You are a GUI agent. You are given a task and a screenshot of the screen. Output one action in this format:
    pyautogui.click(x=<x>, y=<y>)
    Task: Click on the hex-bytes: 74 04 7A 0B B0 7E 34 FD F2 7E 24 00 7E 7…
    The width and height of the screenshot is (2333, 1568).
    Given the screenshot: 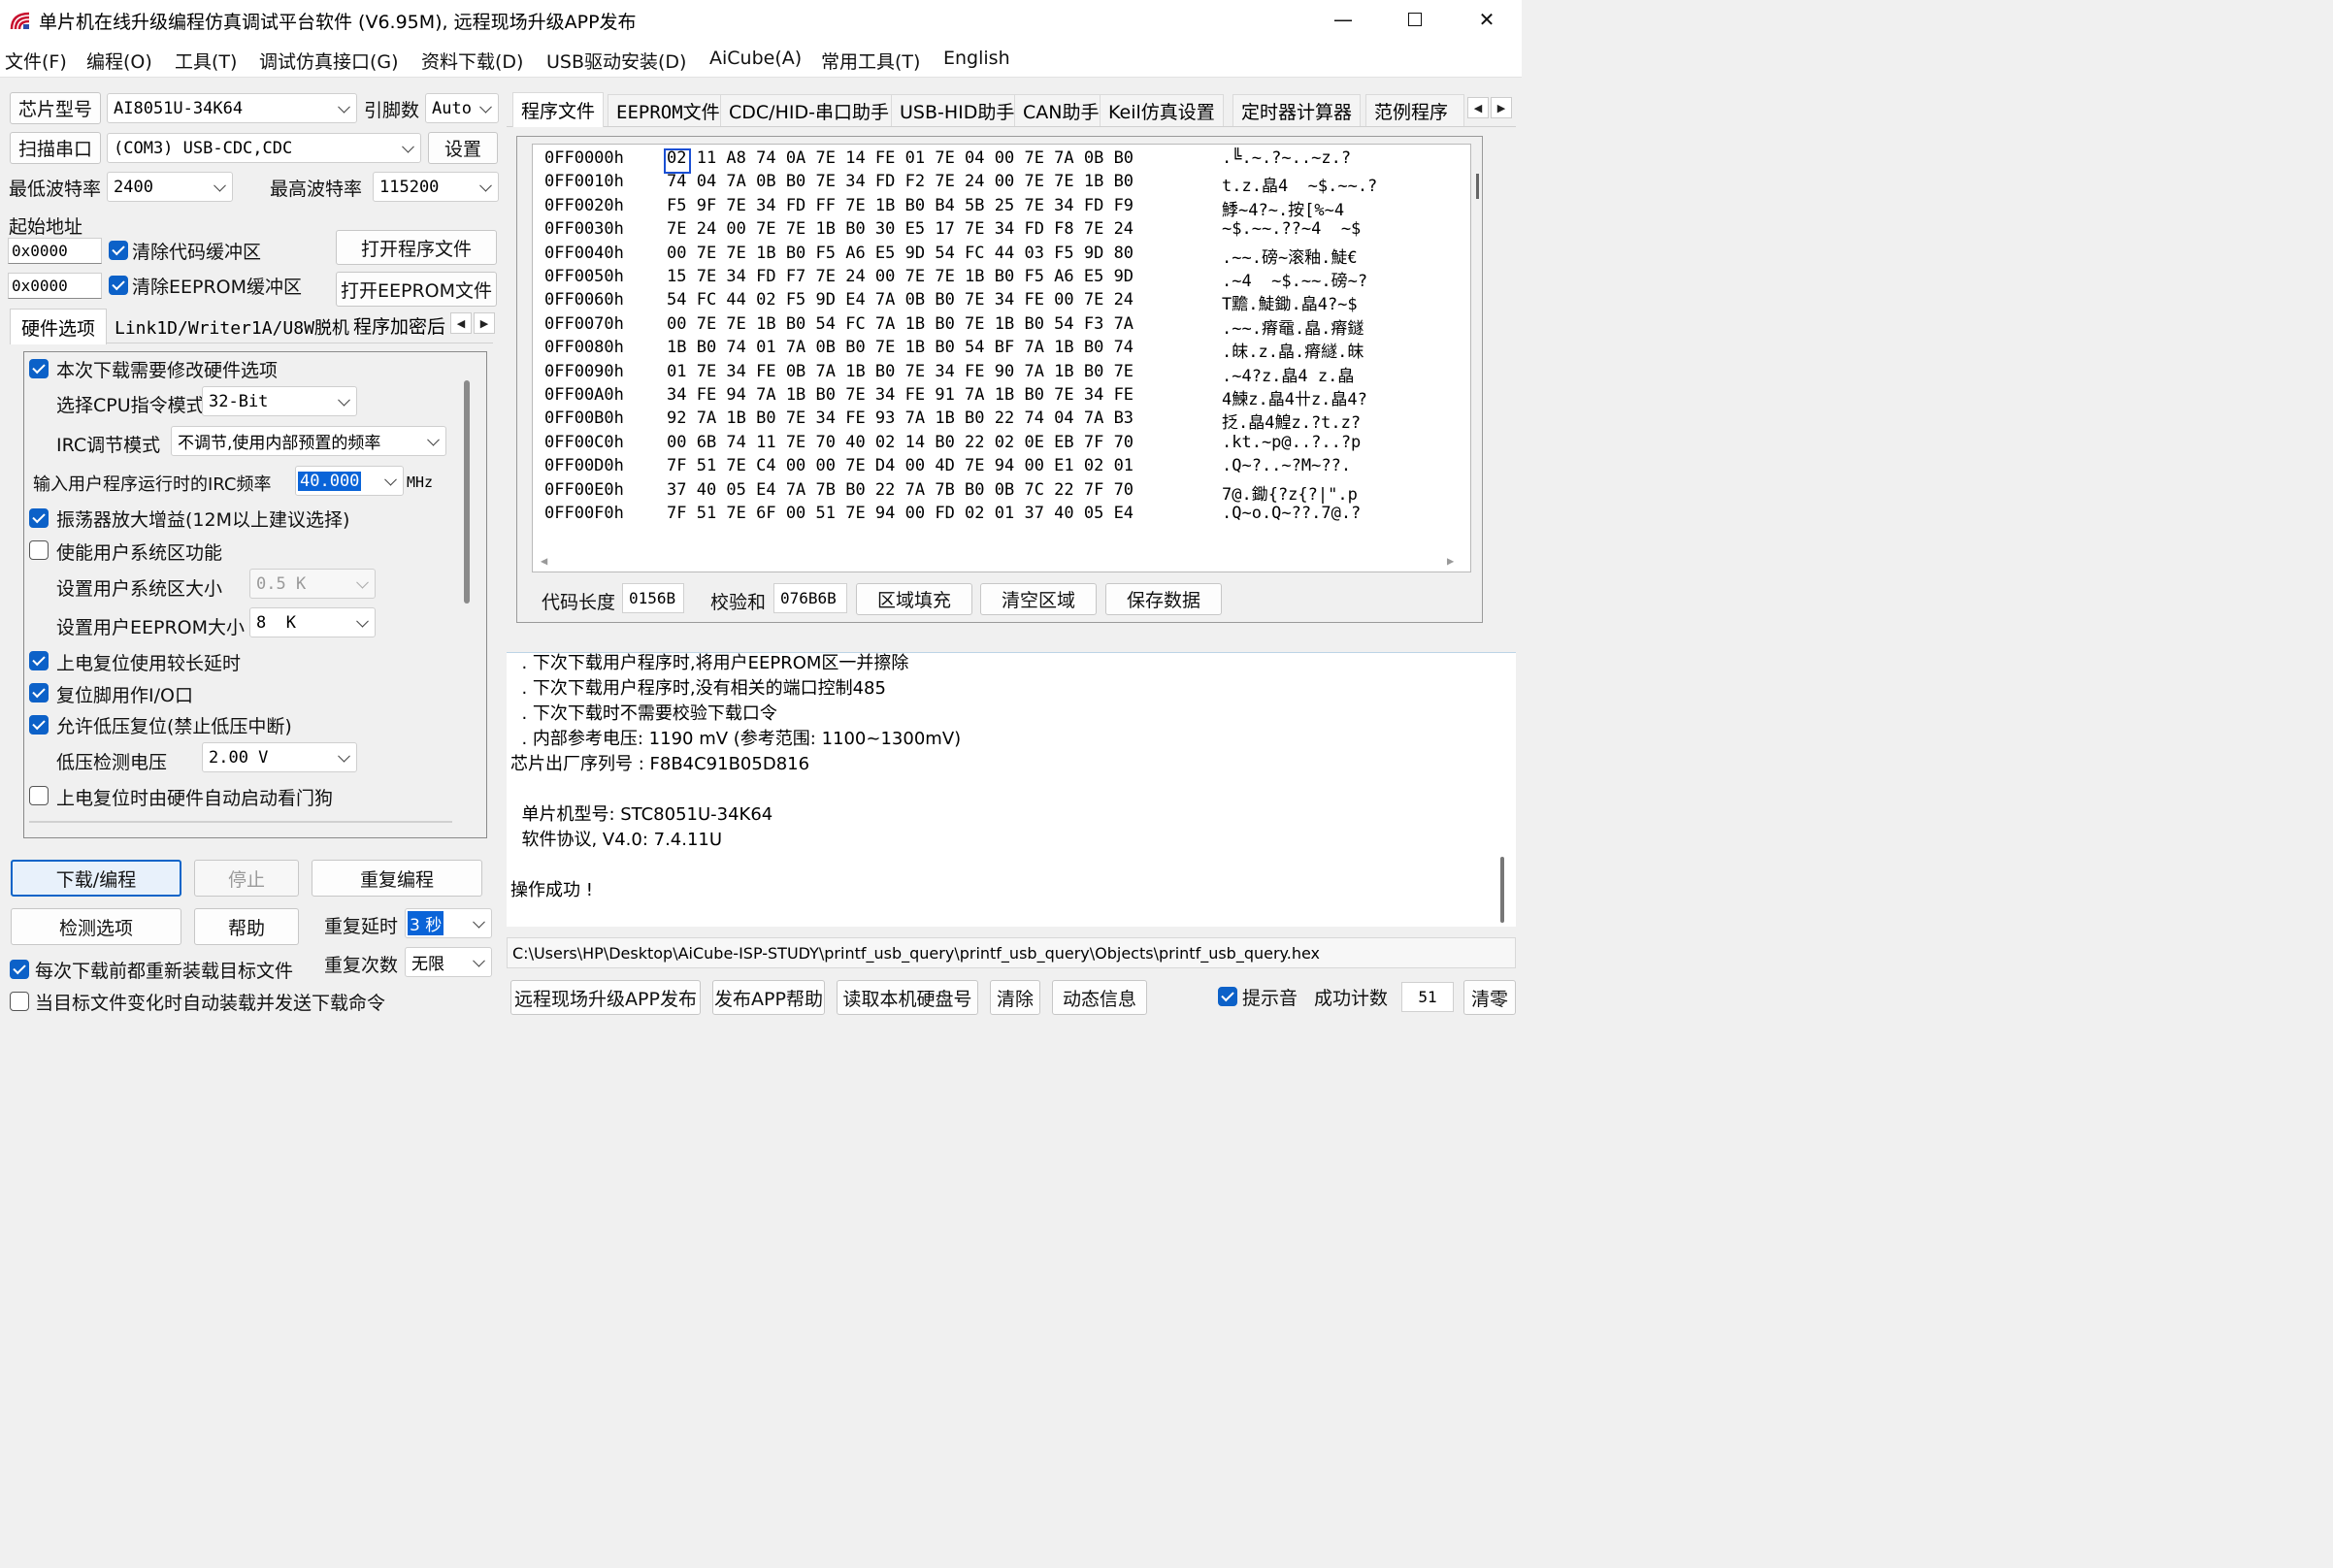 What is the action you would take?
    pyautogui.click(x=900, y=181)
    